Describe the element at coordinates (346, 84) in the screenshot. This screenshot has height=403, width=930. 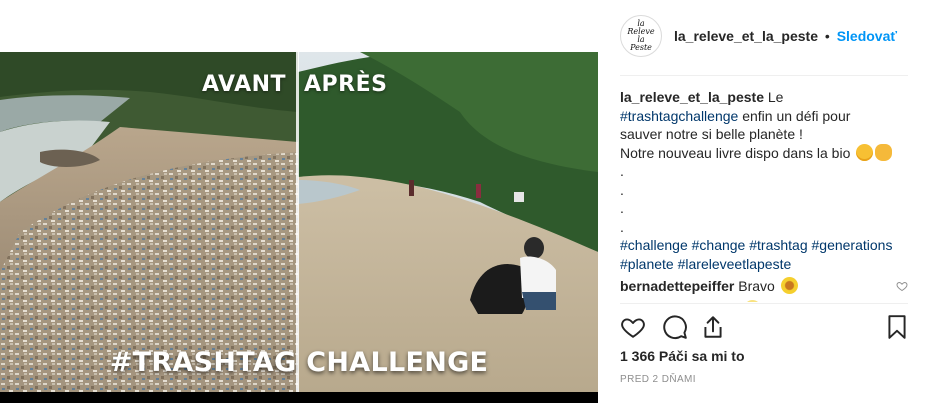
I see `label-after: APRÈS` at that location.